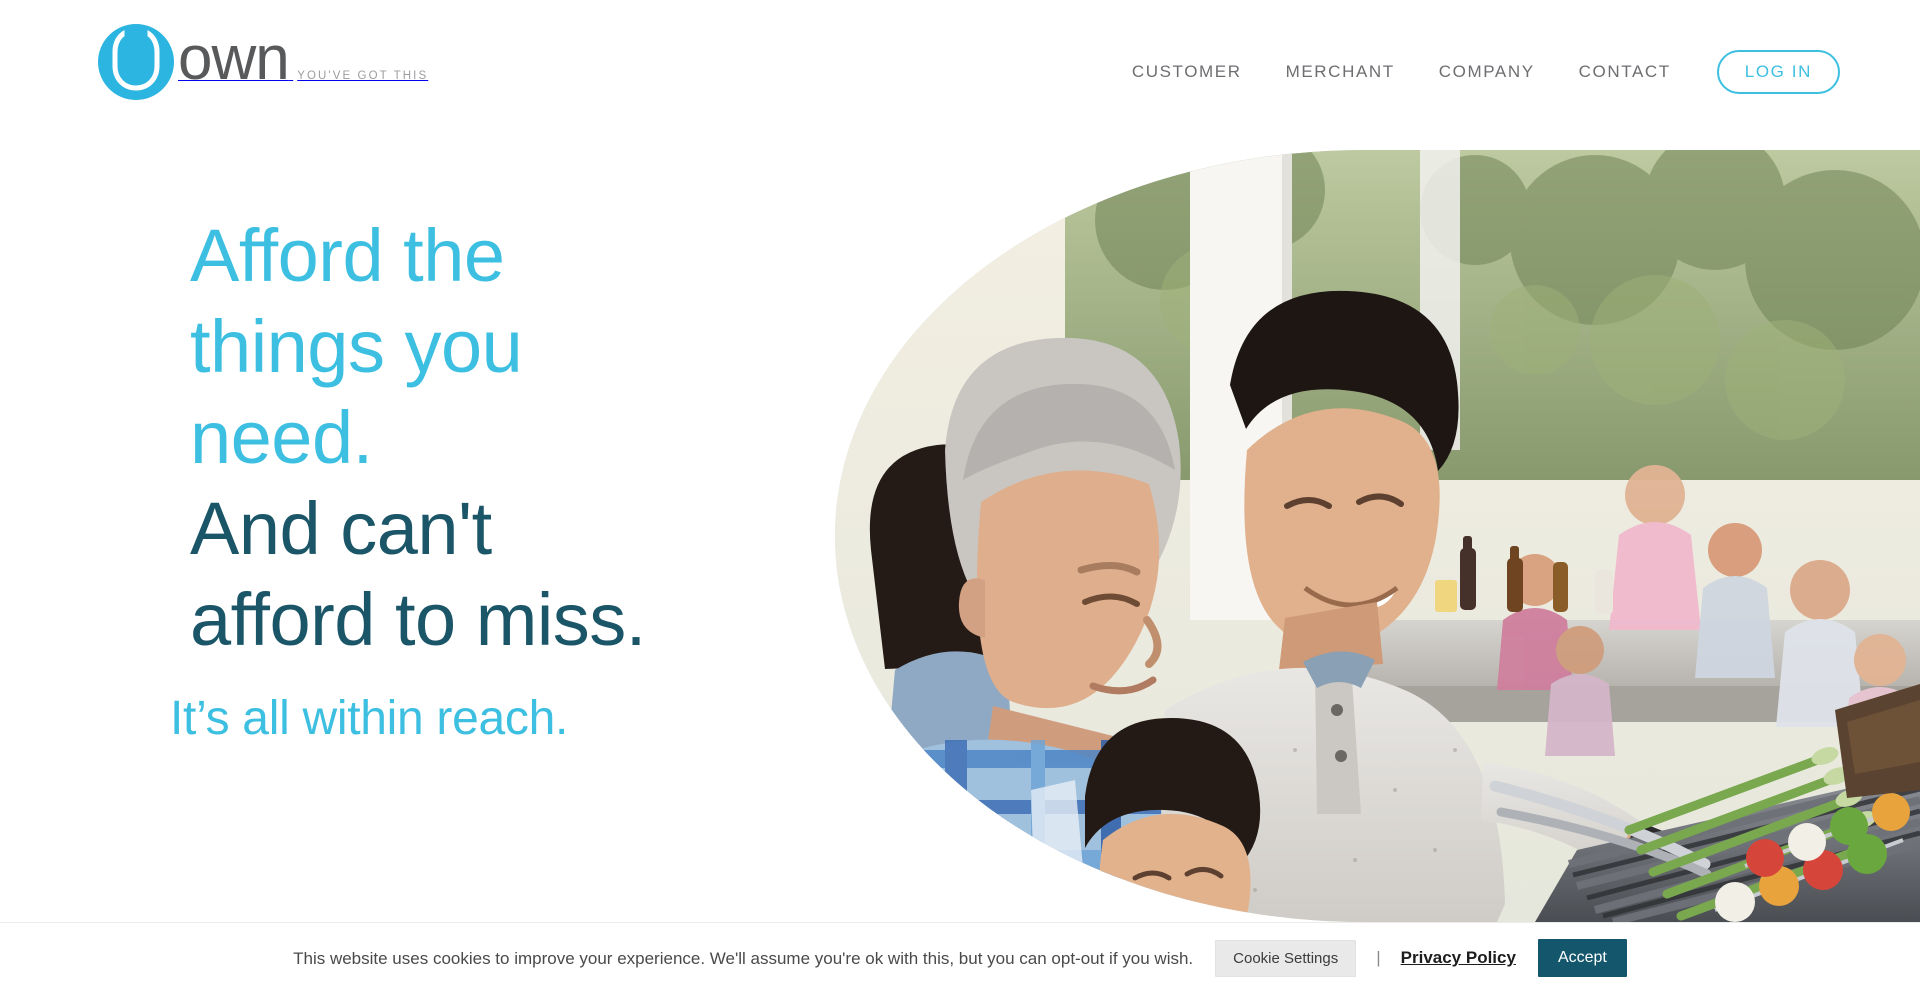 This screenshot has height=993, width=1920. I want to click on headline-line-3: need., so click(281, 437).